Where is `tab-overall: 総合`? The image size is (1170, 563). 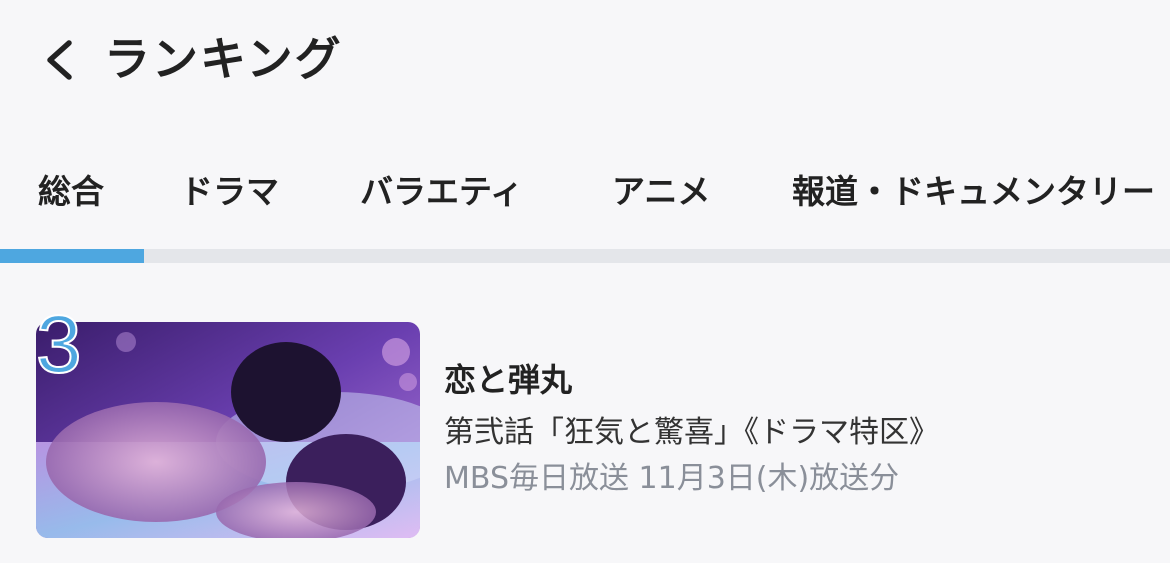
tab-overall: 総合 is located at coordinates (71, 192).